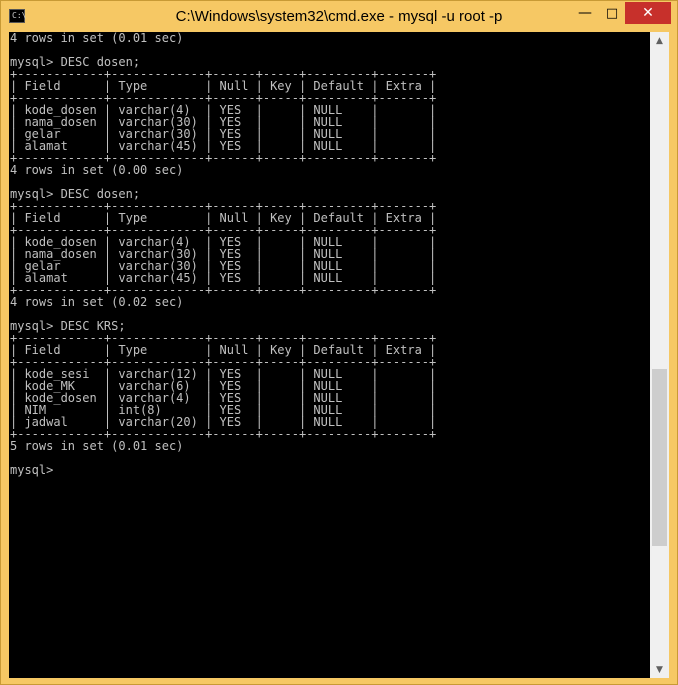 The width and height of the screenshot is (678, 685). Describe the element at coordinates (97, 38) in the screenshot. I see `console-line: 4 rows in set (0.01 sec)` at that location.